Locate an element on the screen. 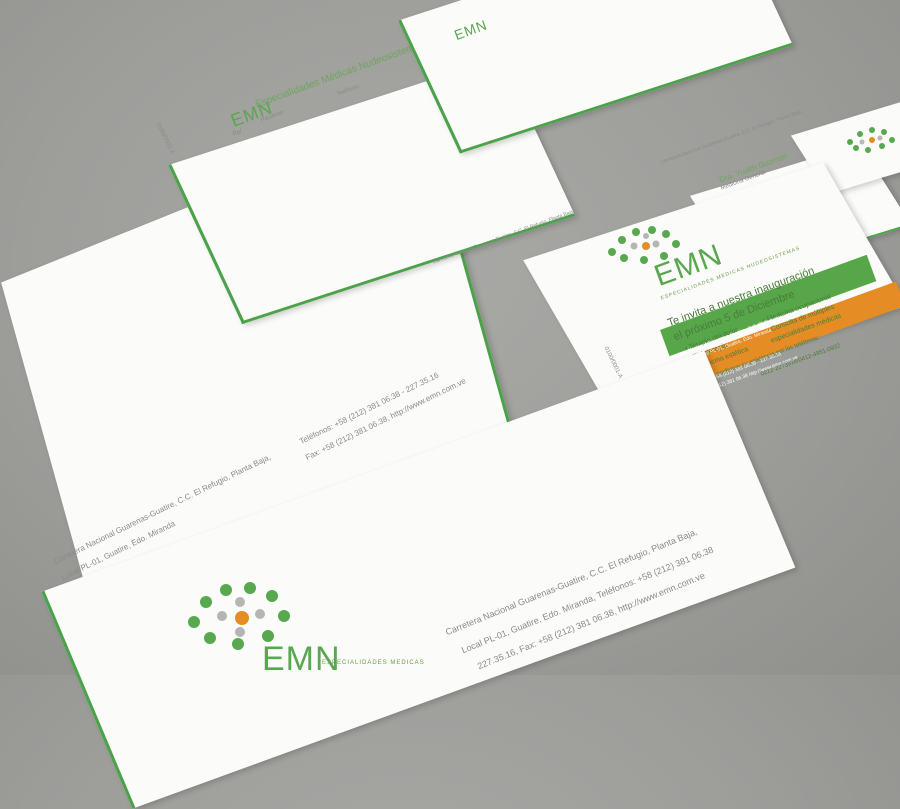  letterhead-code: 0100/0001-A is located at coordinates (165, 139).